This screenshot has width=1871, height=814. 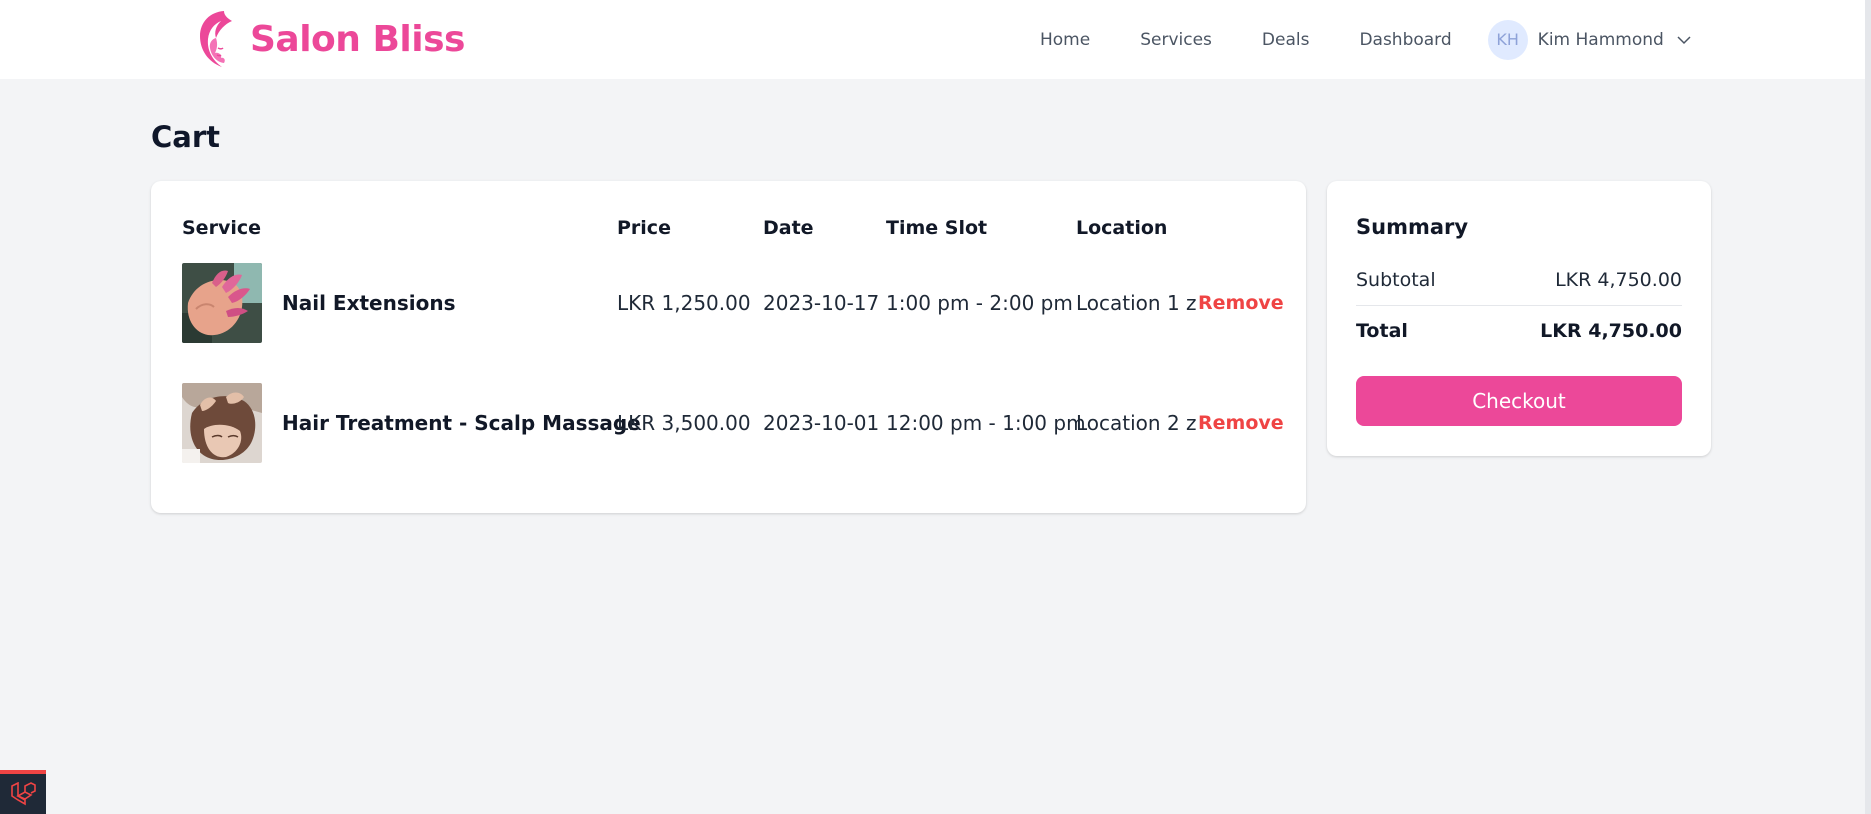 What do you see at coordinates (1684, 39) in the screenshot?
I see `chevron-down-icon` at bounding box center [1684, 39].